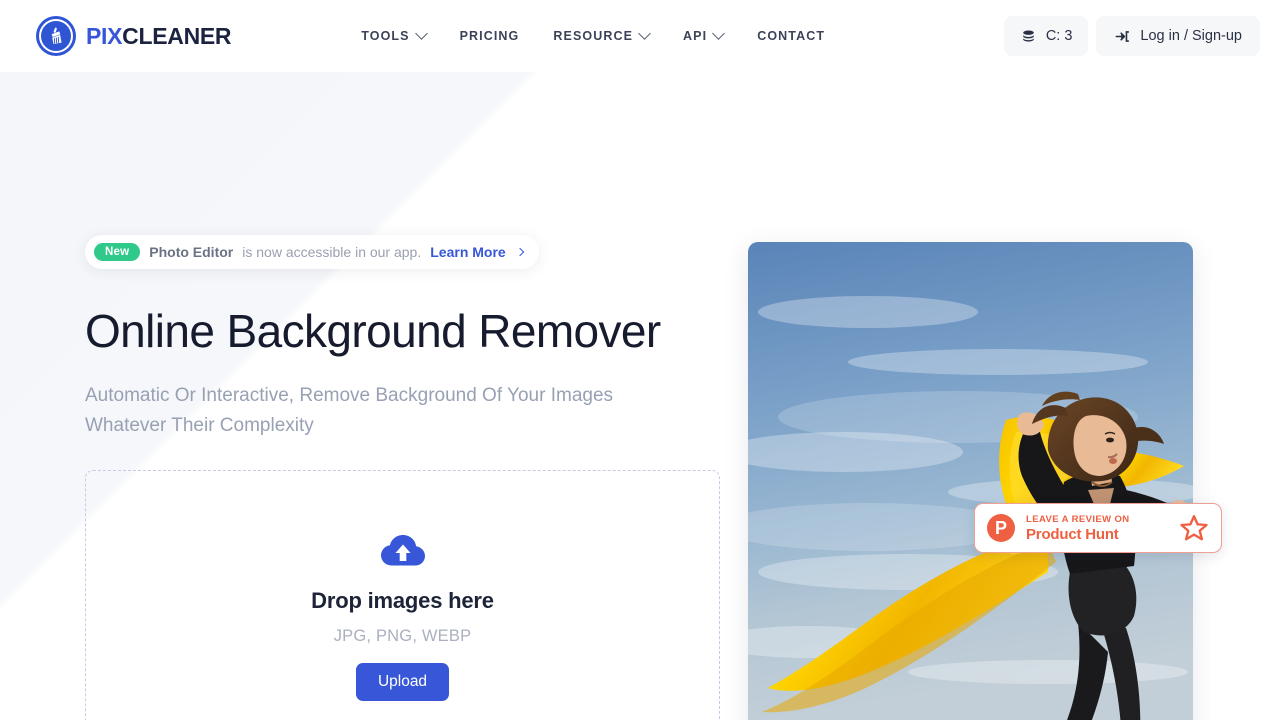 The height and width of the screenshot is (720, 1280). I want to click on nav-item-resource: RESOURCE, so click(602, 34).